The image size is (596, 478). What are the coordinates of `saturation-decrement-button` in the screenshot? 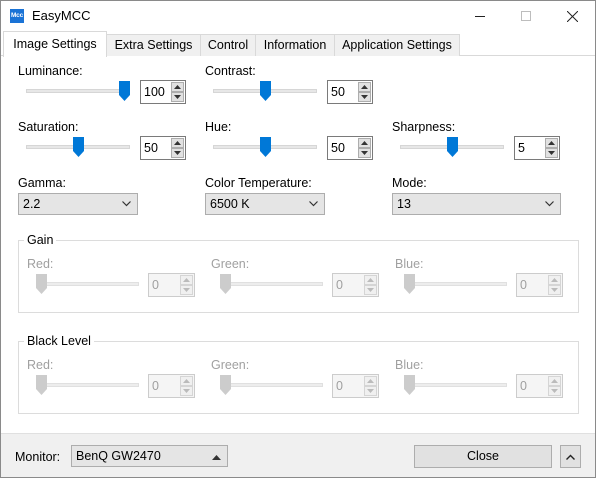 It's located at (177, 153).